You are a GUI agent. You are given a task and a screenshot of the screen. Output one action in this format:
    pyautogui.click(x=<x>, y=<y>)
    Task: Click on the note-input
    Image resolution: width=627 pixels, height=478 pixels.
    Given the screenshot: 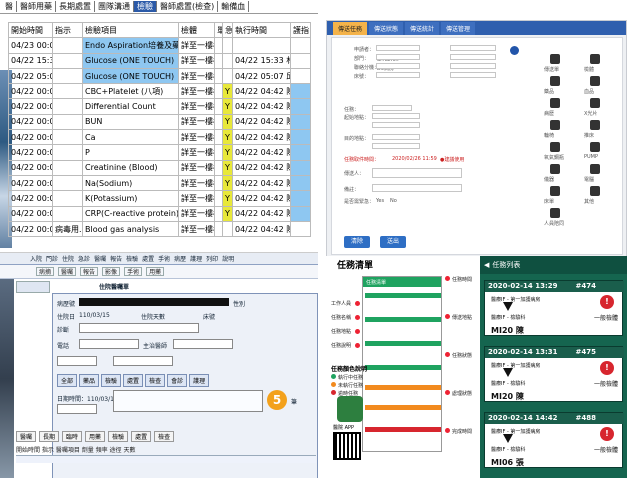 What is the action you would take?
    pyautogui.click(x=417, y=188)
    